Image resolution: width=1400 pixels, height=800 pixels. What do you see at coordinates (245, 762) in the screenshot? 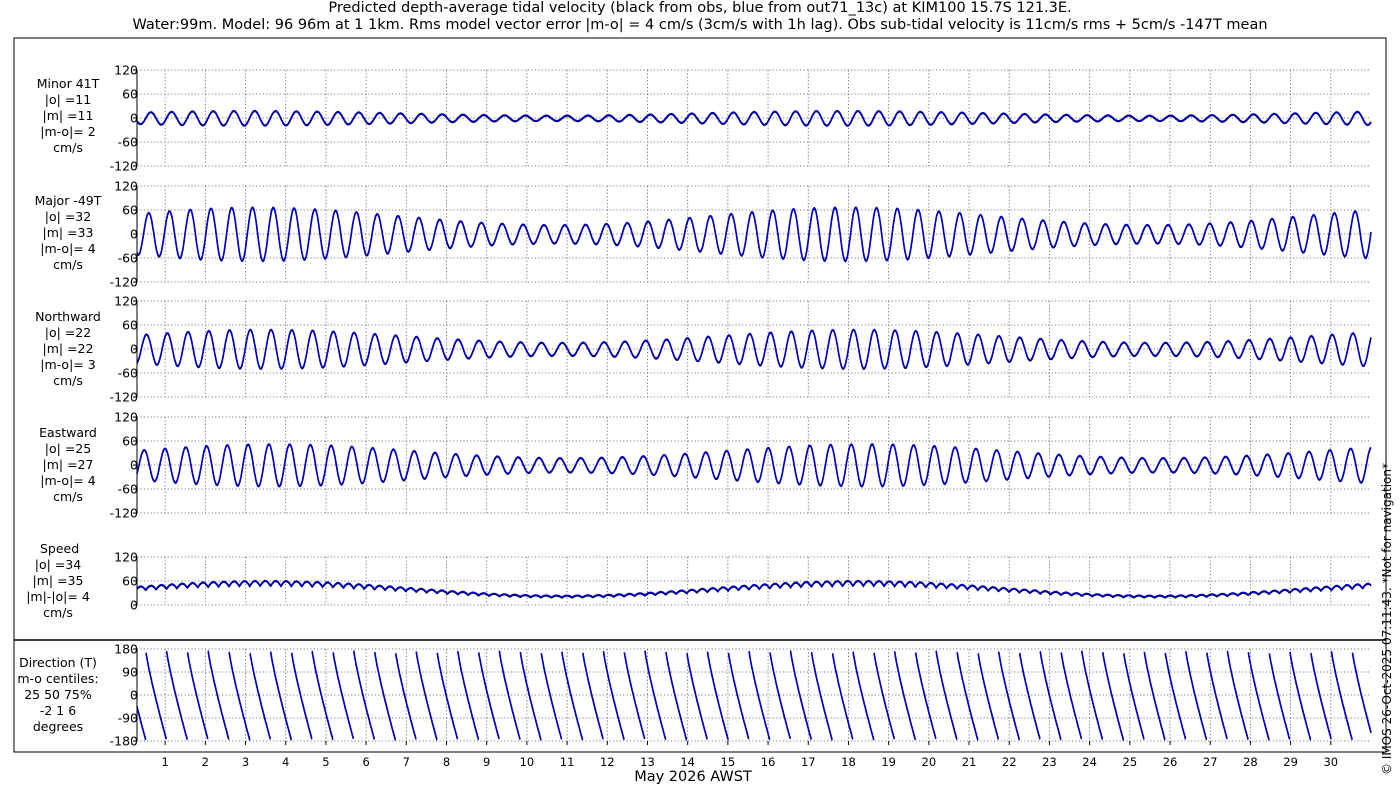
I see `x-tick-label: 3` at bounding box center [245, 762].